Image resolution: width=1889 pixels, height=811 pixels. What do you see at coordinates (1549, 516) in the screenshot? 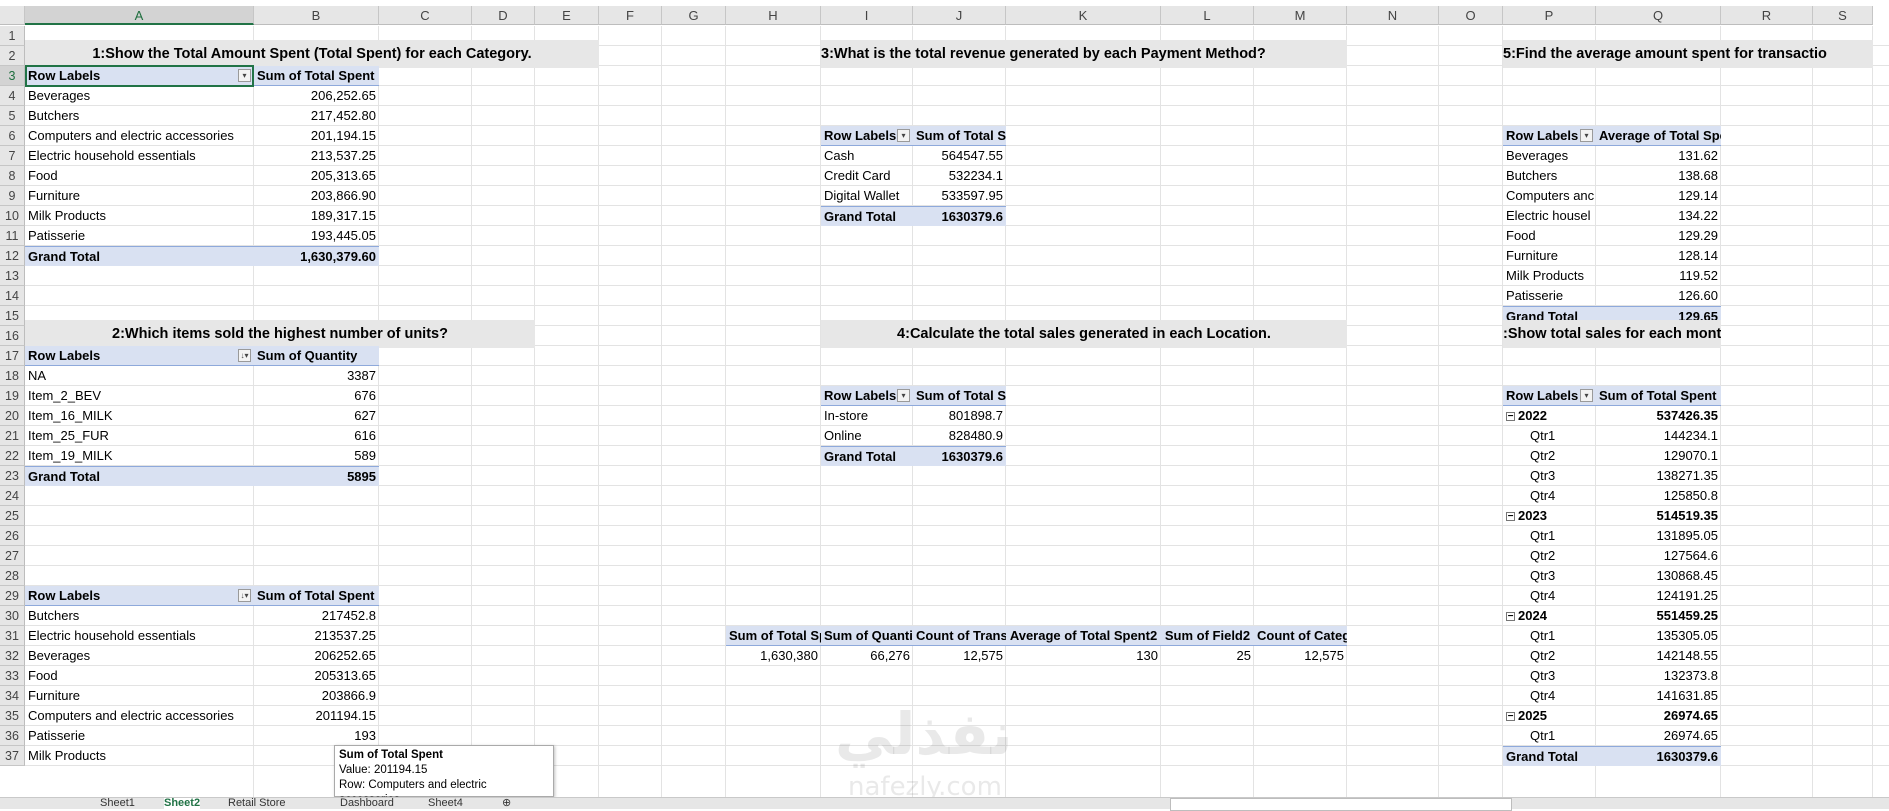
I see `pivot7-year-row: −2023` at bounding box center [1549, 516].